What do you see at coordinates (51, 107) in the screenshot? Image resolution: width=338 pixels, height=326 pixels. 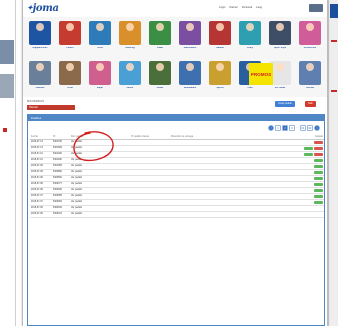 I see `history-tab: Historial` at bounding box center [51, 107].